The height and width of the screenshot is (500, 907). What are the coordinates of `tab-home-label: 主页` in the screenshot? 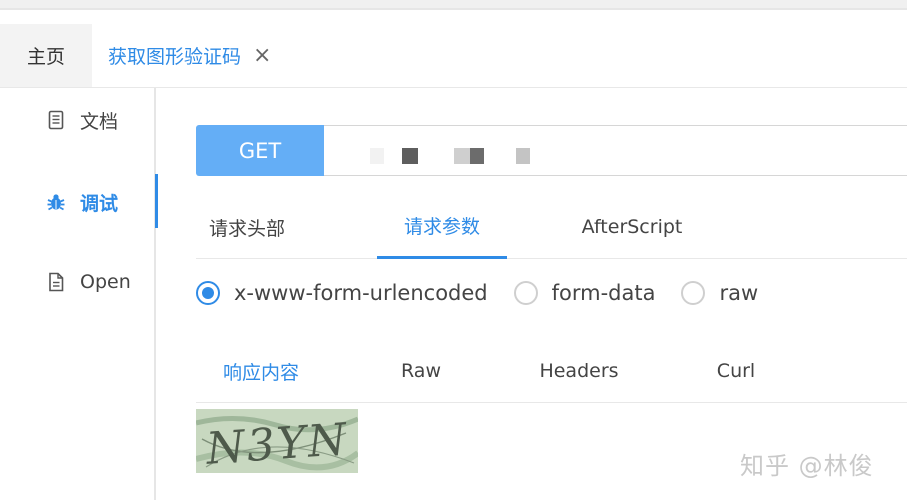 It's located at (45, 57).